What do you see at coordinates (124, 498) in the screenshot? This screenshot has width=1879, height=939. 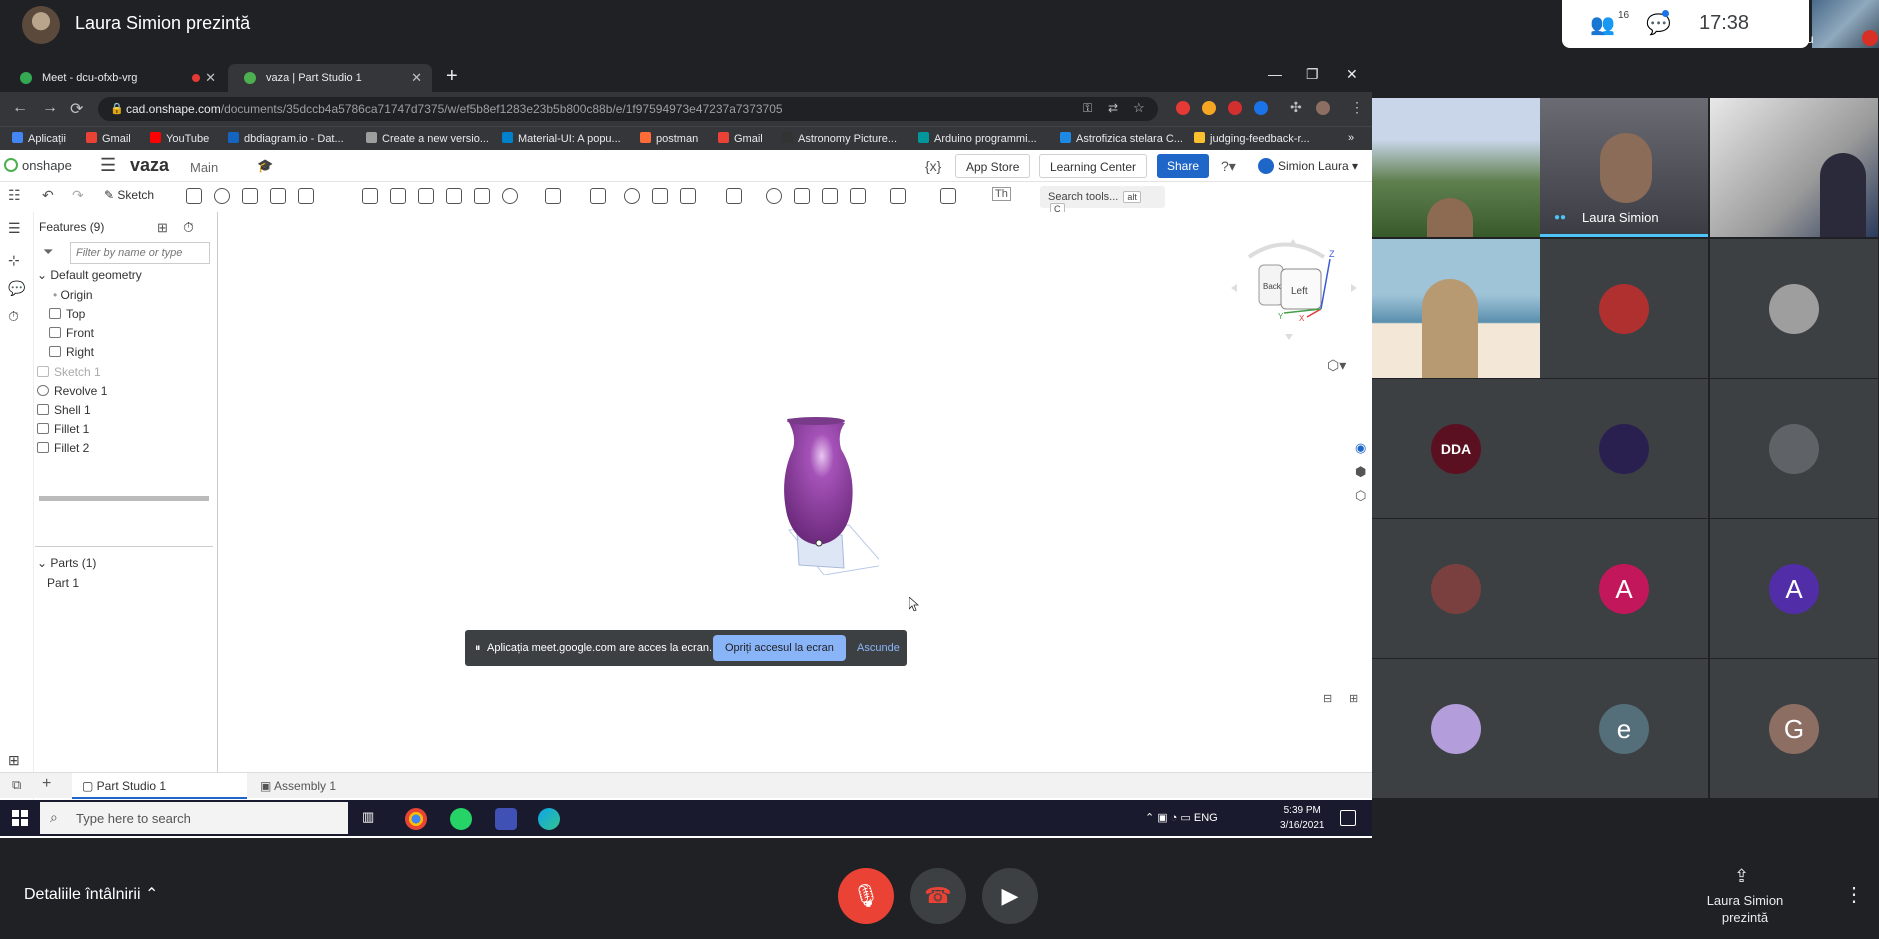 I see `rollback-bar` at bounding box center [124, 498].